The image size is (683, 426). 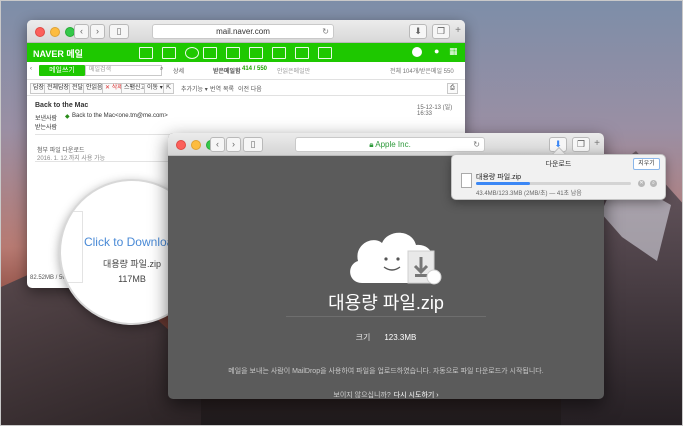 What do you see at coordinates (553, 183) in the screenshot?
I see `download-progress-bar` at bounding box center [553, 183].